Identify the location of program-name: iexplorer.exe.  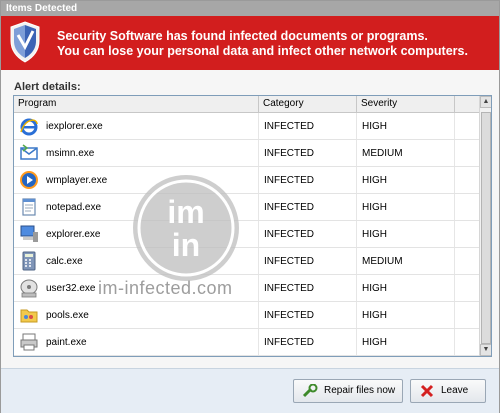
(74, 126).